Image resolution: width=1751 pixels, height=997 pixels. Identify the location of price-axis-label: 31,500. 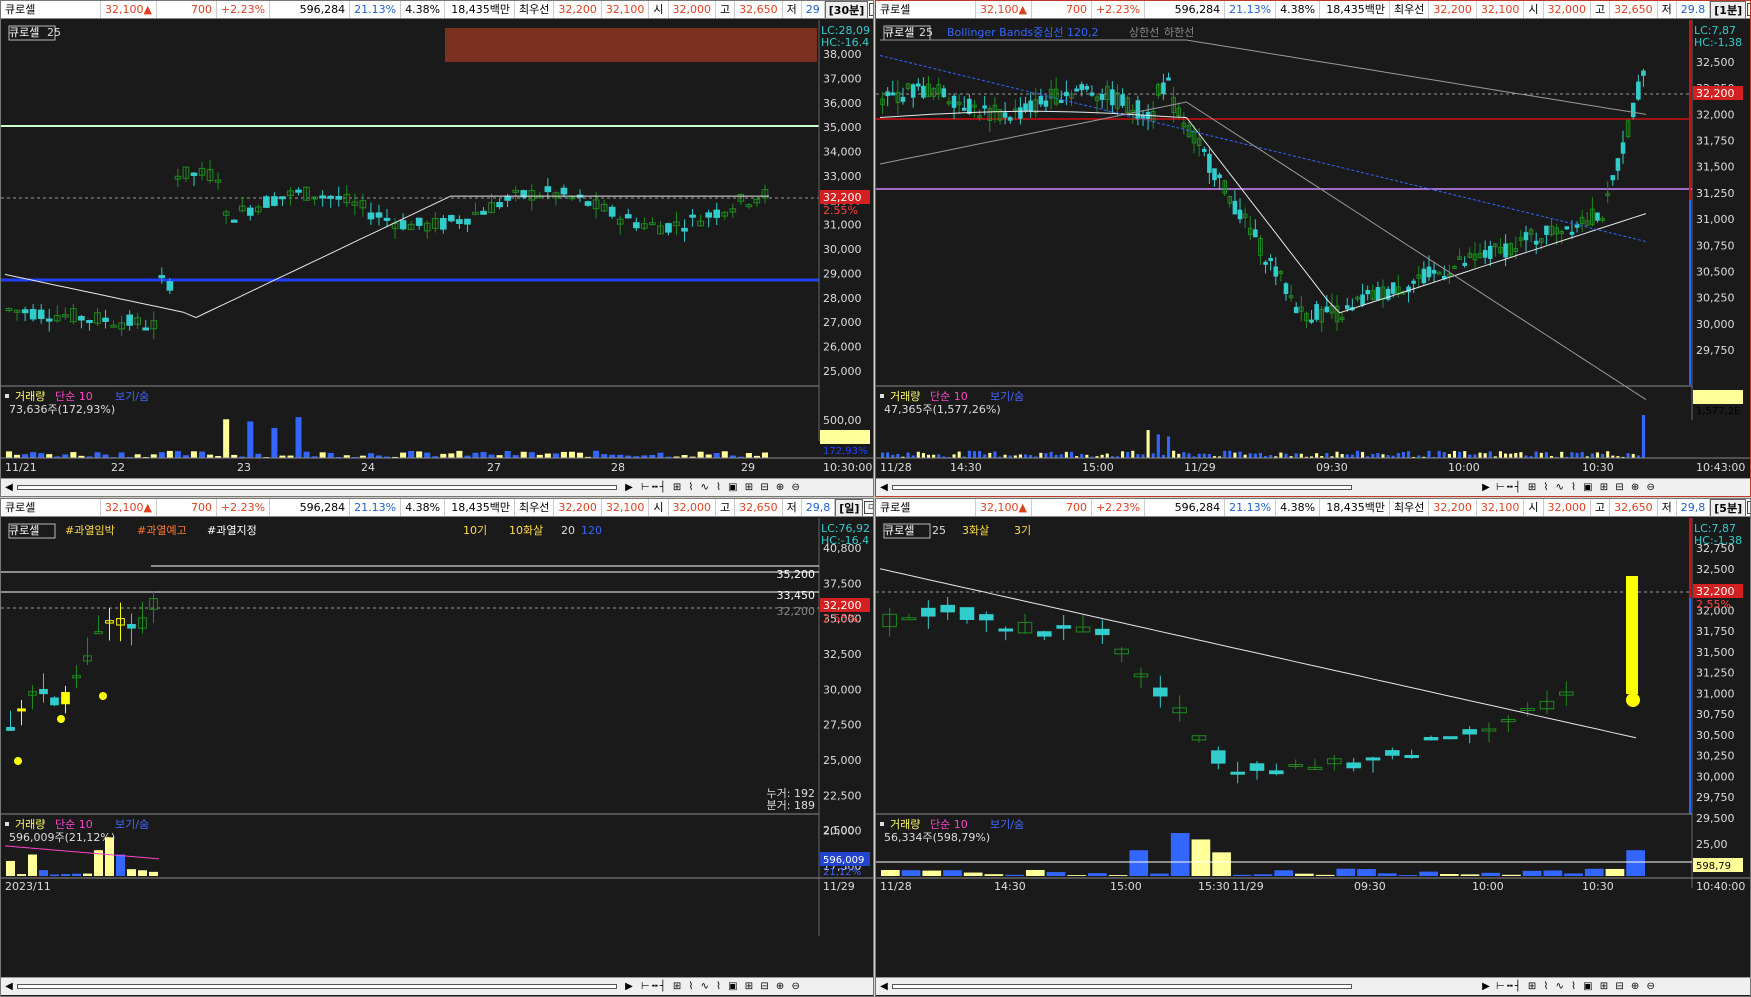
(1715, 167).